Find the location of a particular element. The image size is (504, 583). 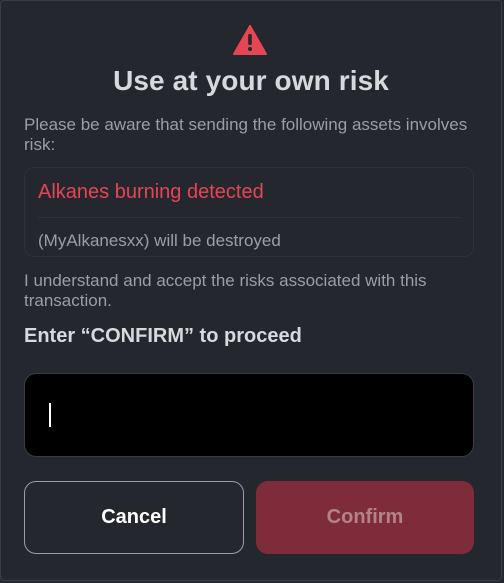

dialog-title: Use at your own risk is located at coordinates (251, 80).